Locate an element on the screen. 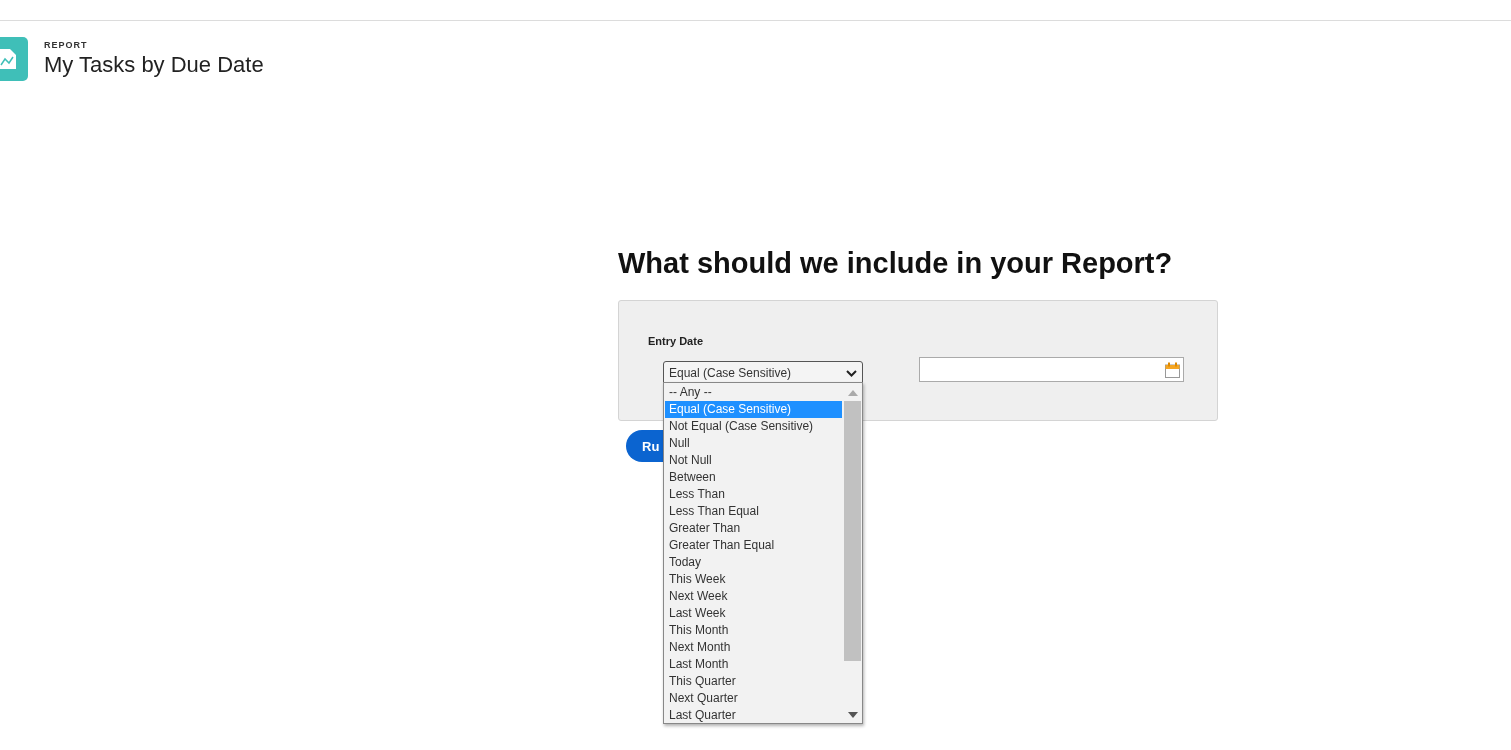 The image size is (1511, 750). filter-label: Entry Date is located at coordinates (676, 341).